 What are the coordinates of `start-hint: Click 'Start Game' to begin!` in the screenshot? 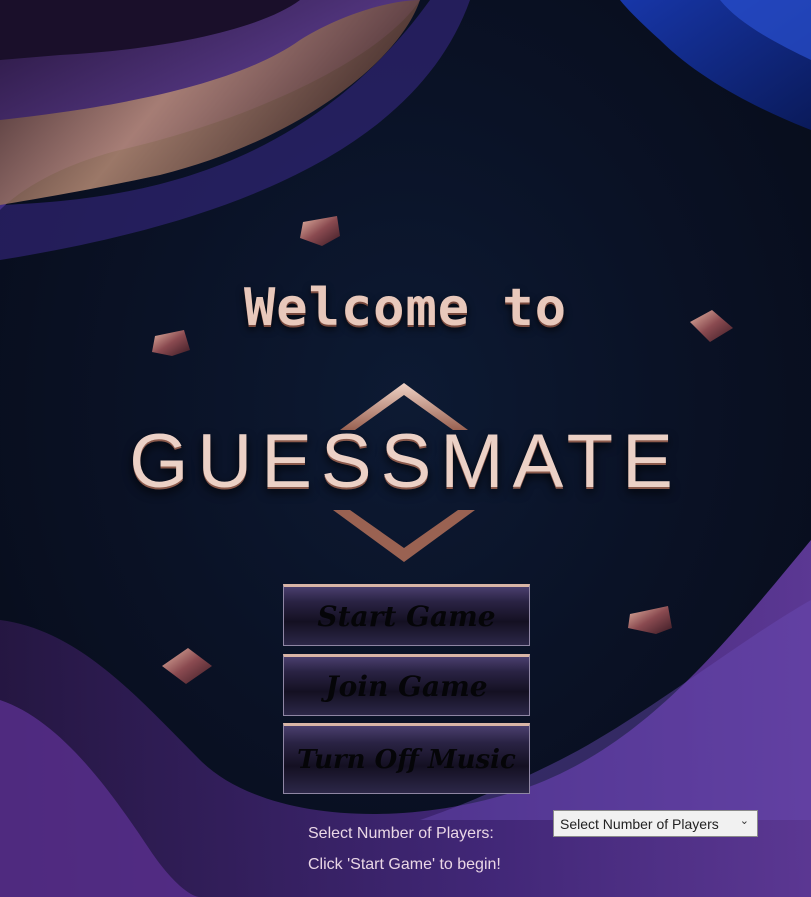 It's located at (404, 864).